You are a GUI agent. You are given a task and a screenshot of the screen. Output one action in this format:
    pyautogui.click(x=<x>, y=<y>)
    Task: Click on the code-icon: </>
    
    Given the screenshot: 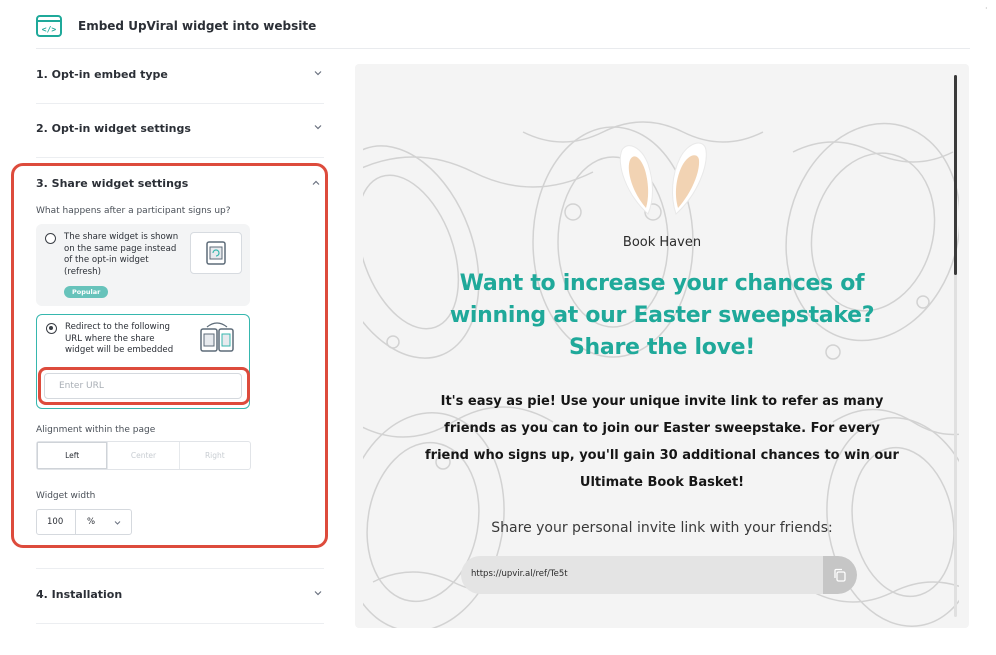 What is the action you would take?
    pyautogui.click(x=49, y=26)
    